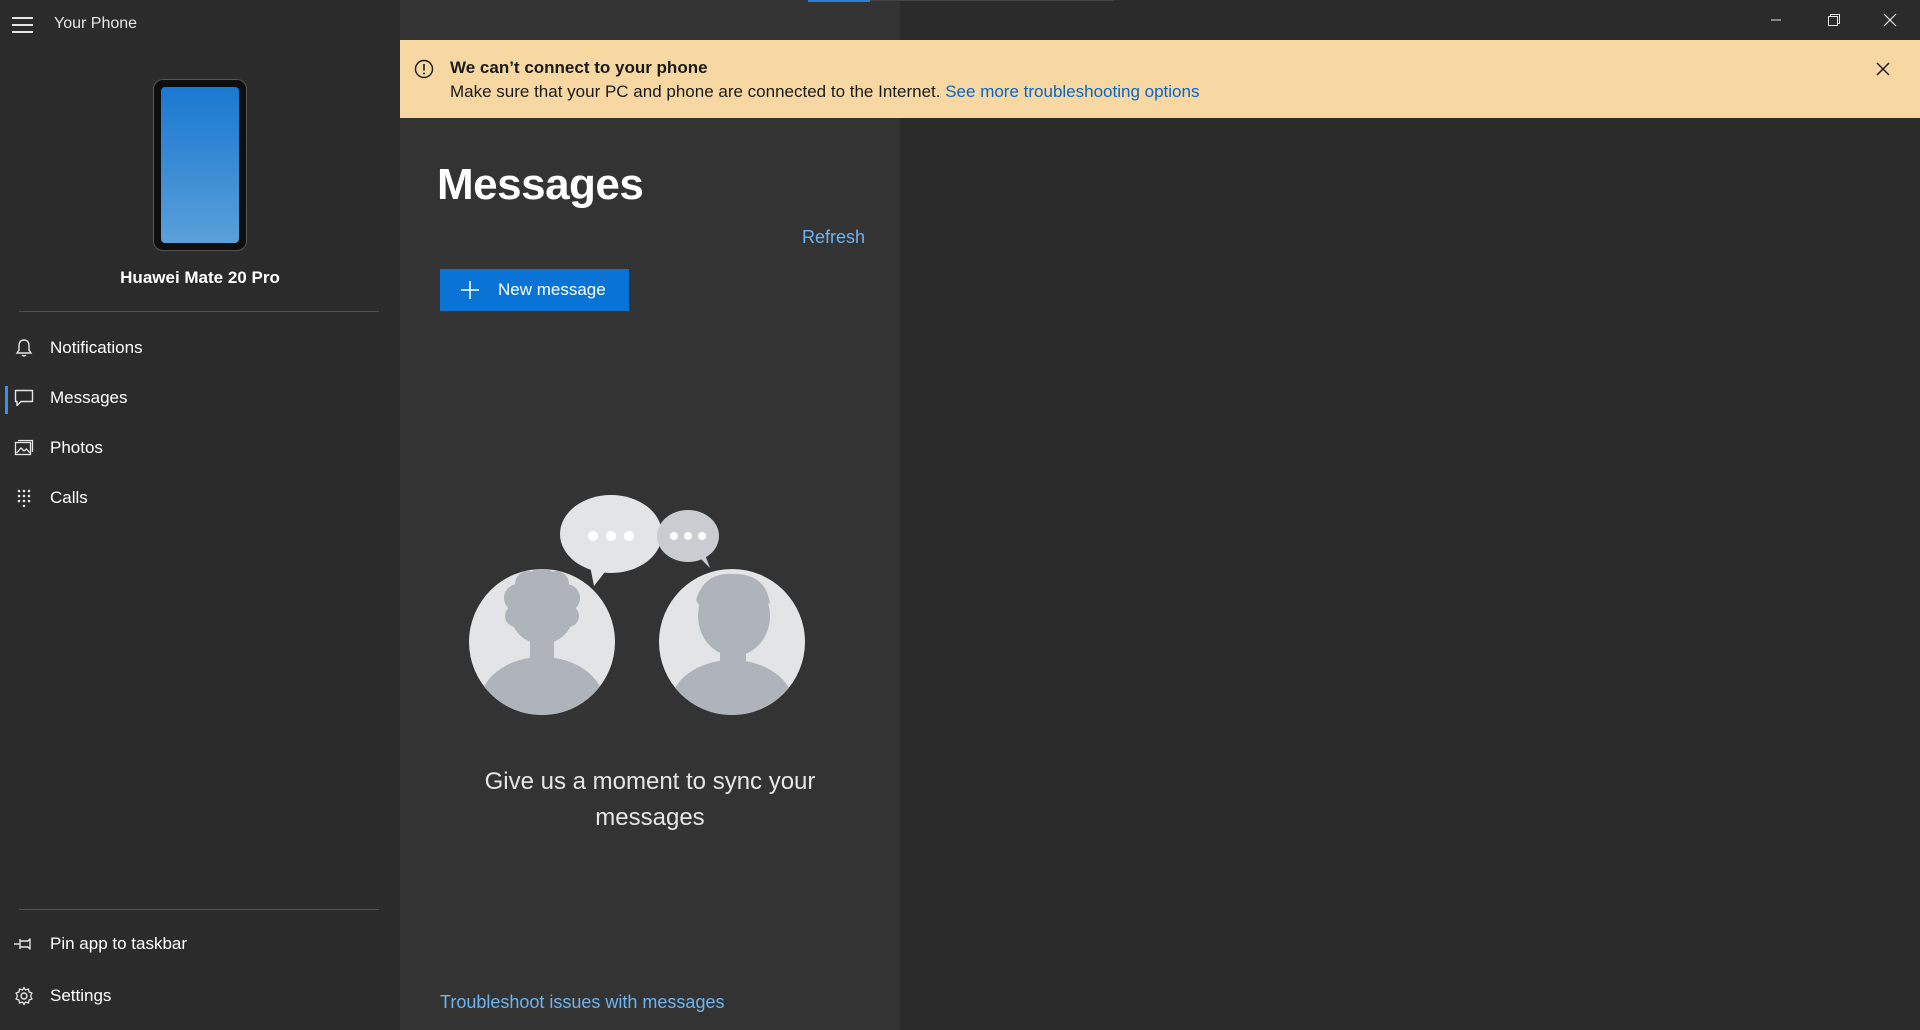 Image resolution: width=1920 pixels, height=1030 pixels. I want to click on page-title: Messages, so click(540, 184).